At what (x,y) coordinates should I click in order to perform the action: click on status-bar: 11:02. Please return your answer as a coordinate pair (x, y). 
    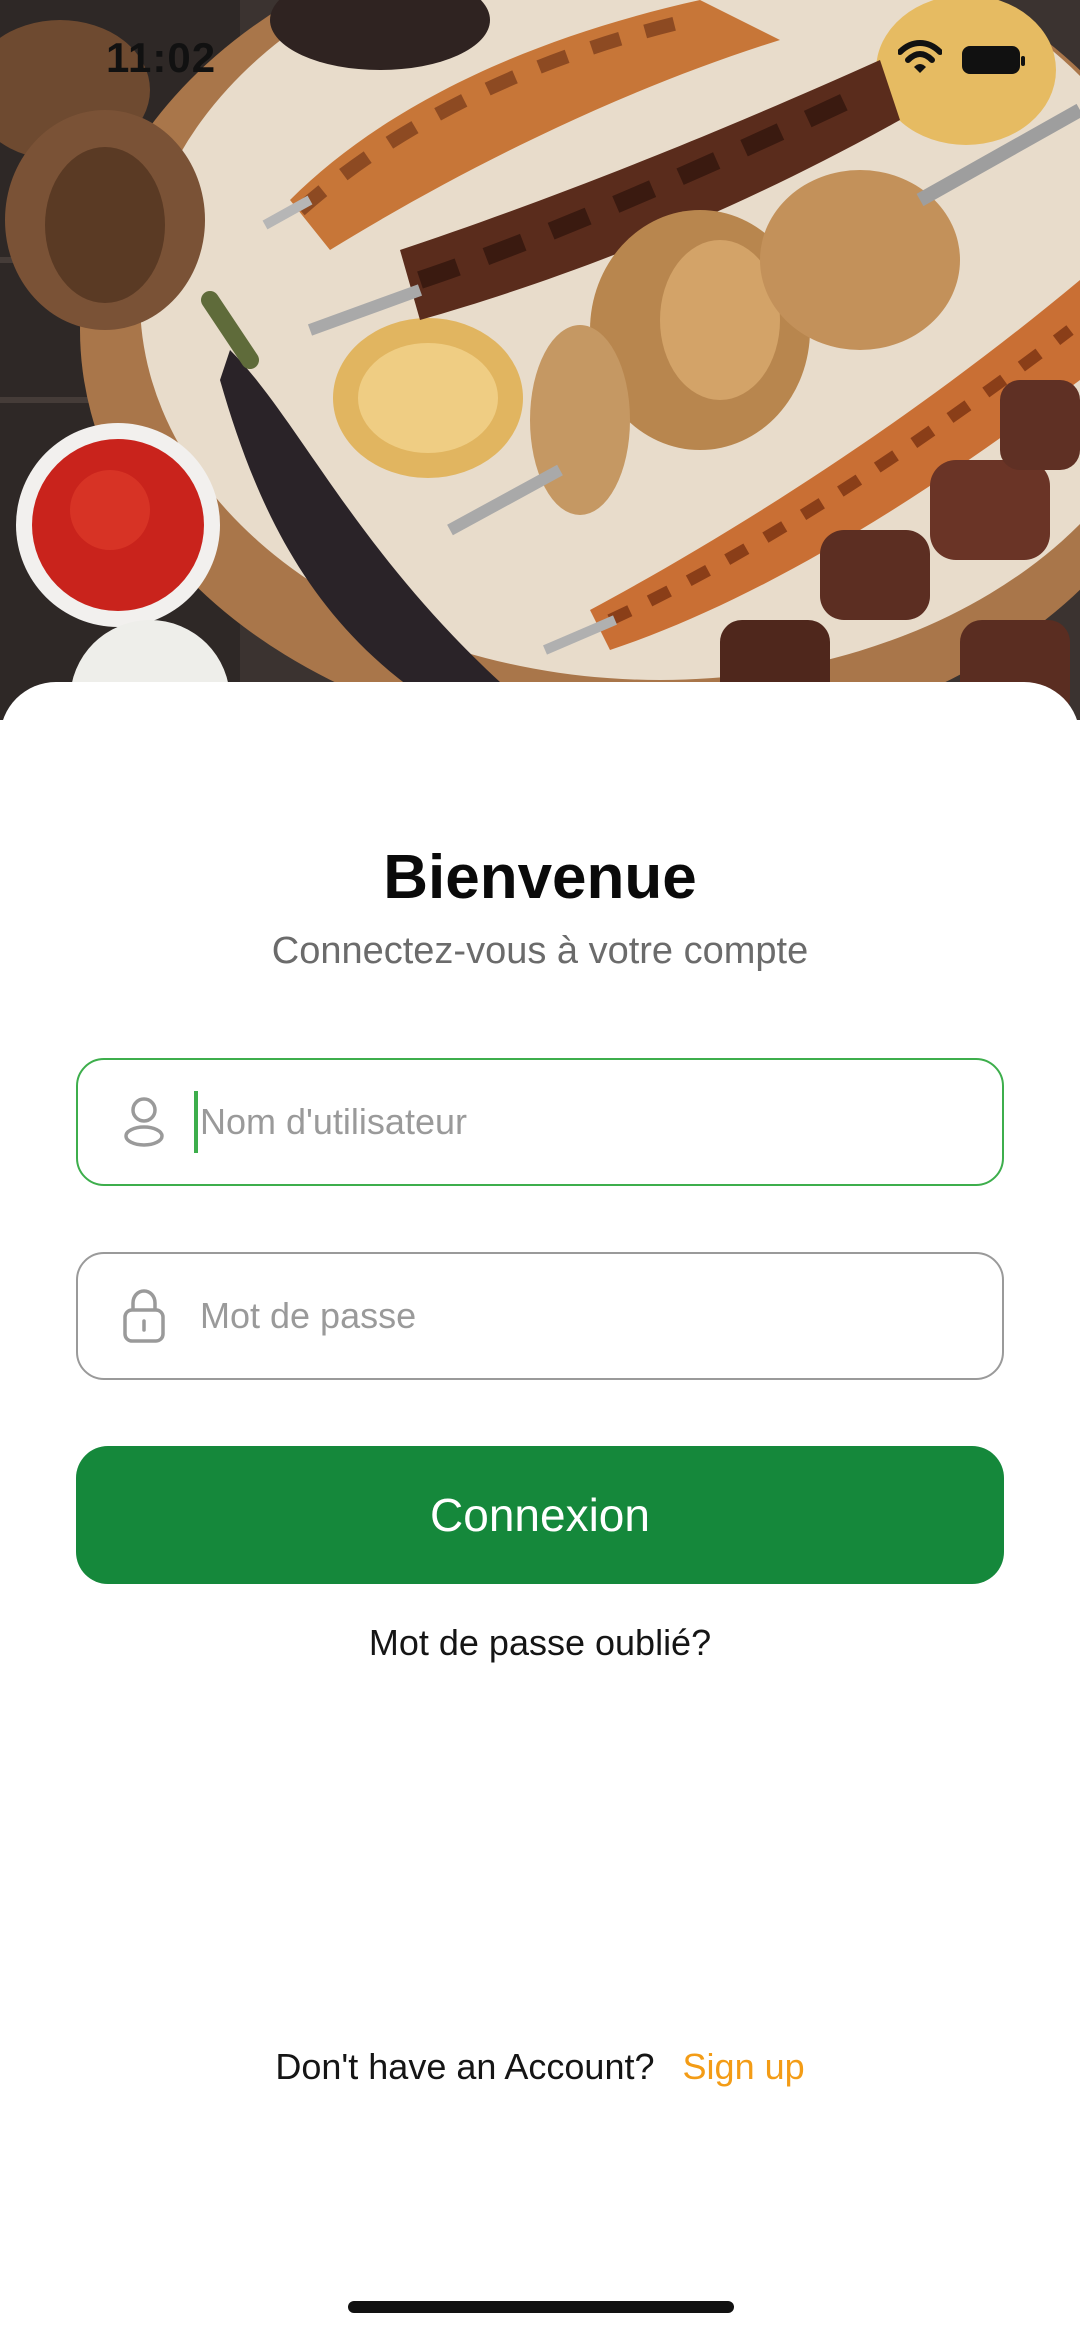
    Looking at the image, I should click on (540, 60).